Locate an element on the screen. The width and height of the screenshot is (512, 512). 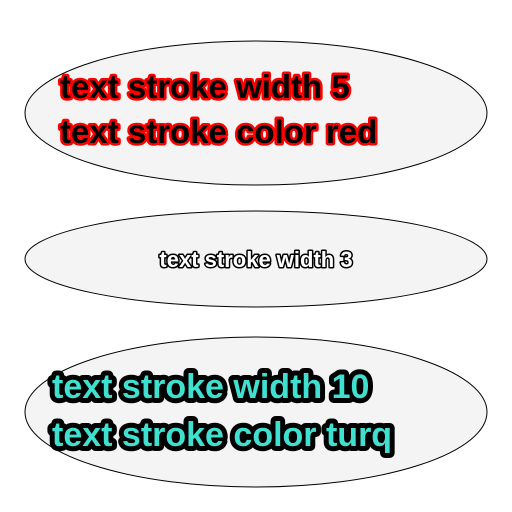
label-3-line-1: text stroke width 10 is located at coordinates (210, 387).